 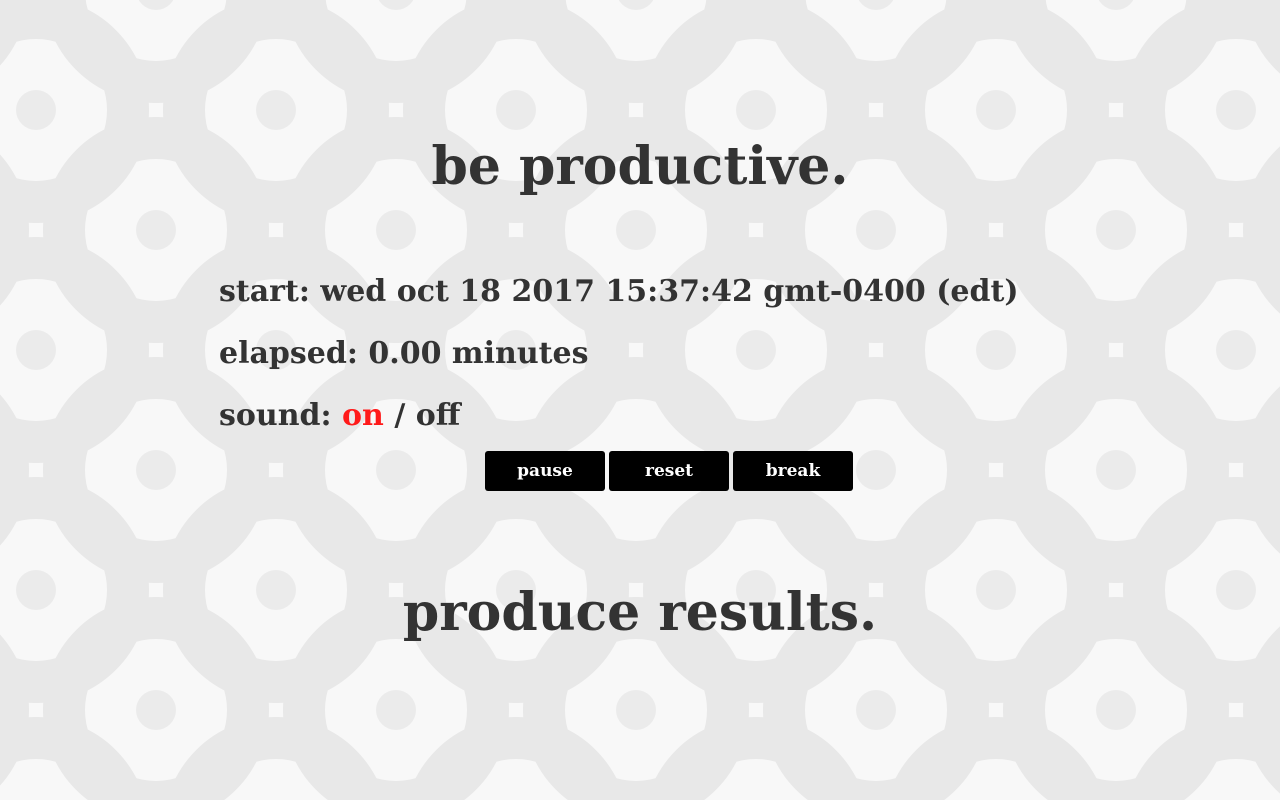 What do you see at coordinates (640, 166) in the screenshot?
I see `headline-be-productive: be productive.` at bounding box center [640, 166].